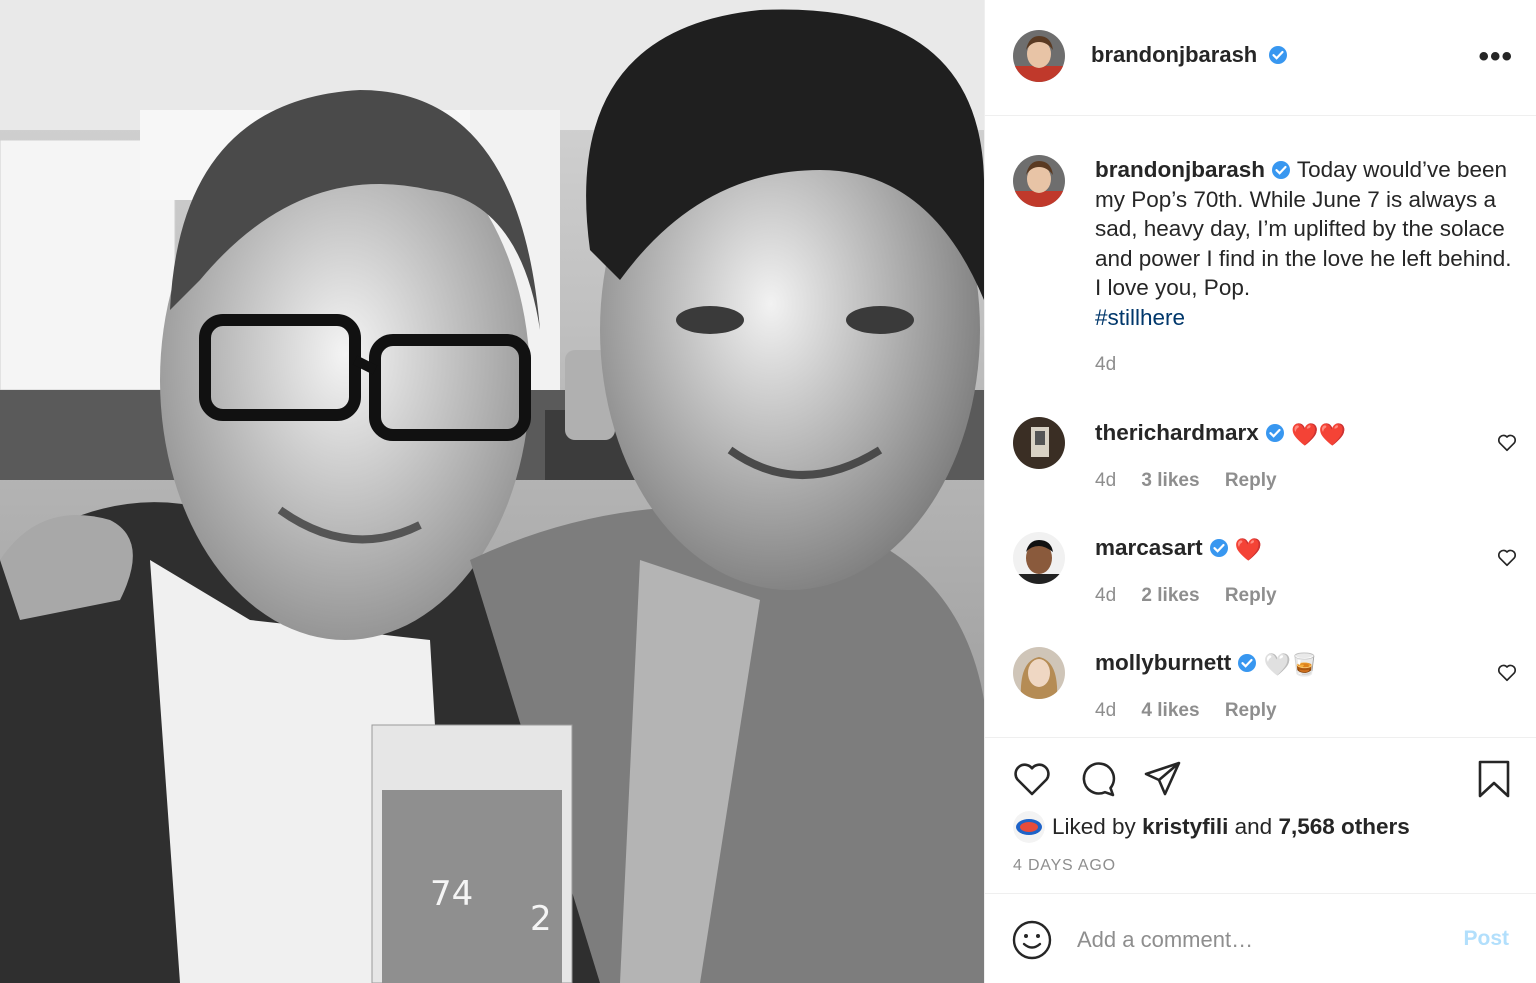 The width and height of the screenshot is (1536, 983). I want to click on comment-meta: 4d 3 likes Reply, so click(1196, 481).